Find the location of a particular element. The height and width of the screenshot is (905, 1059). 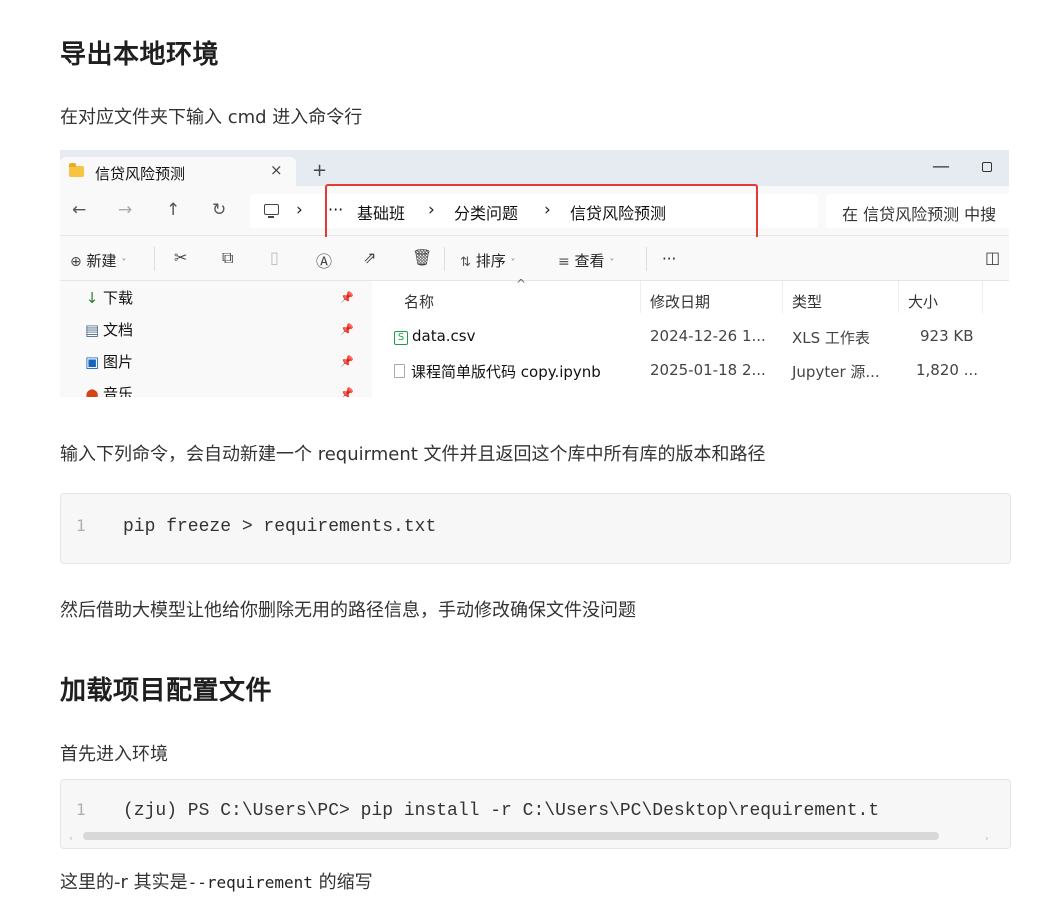

highlight-box is located at coordinates (541, 214).